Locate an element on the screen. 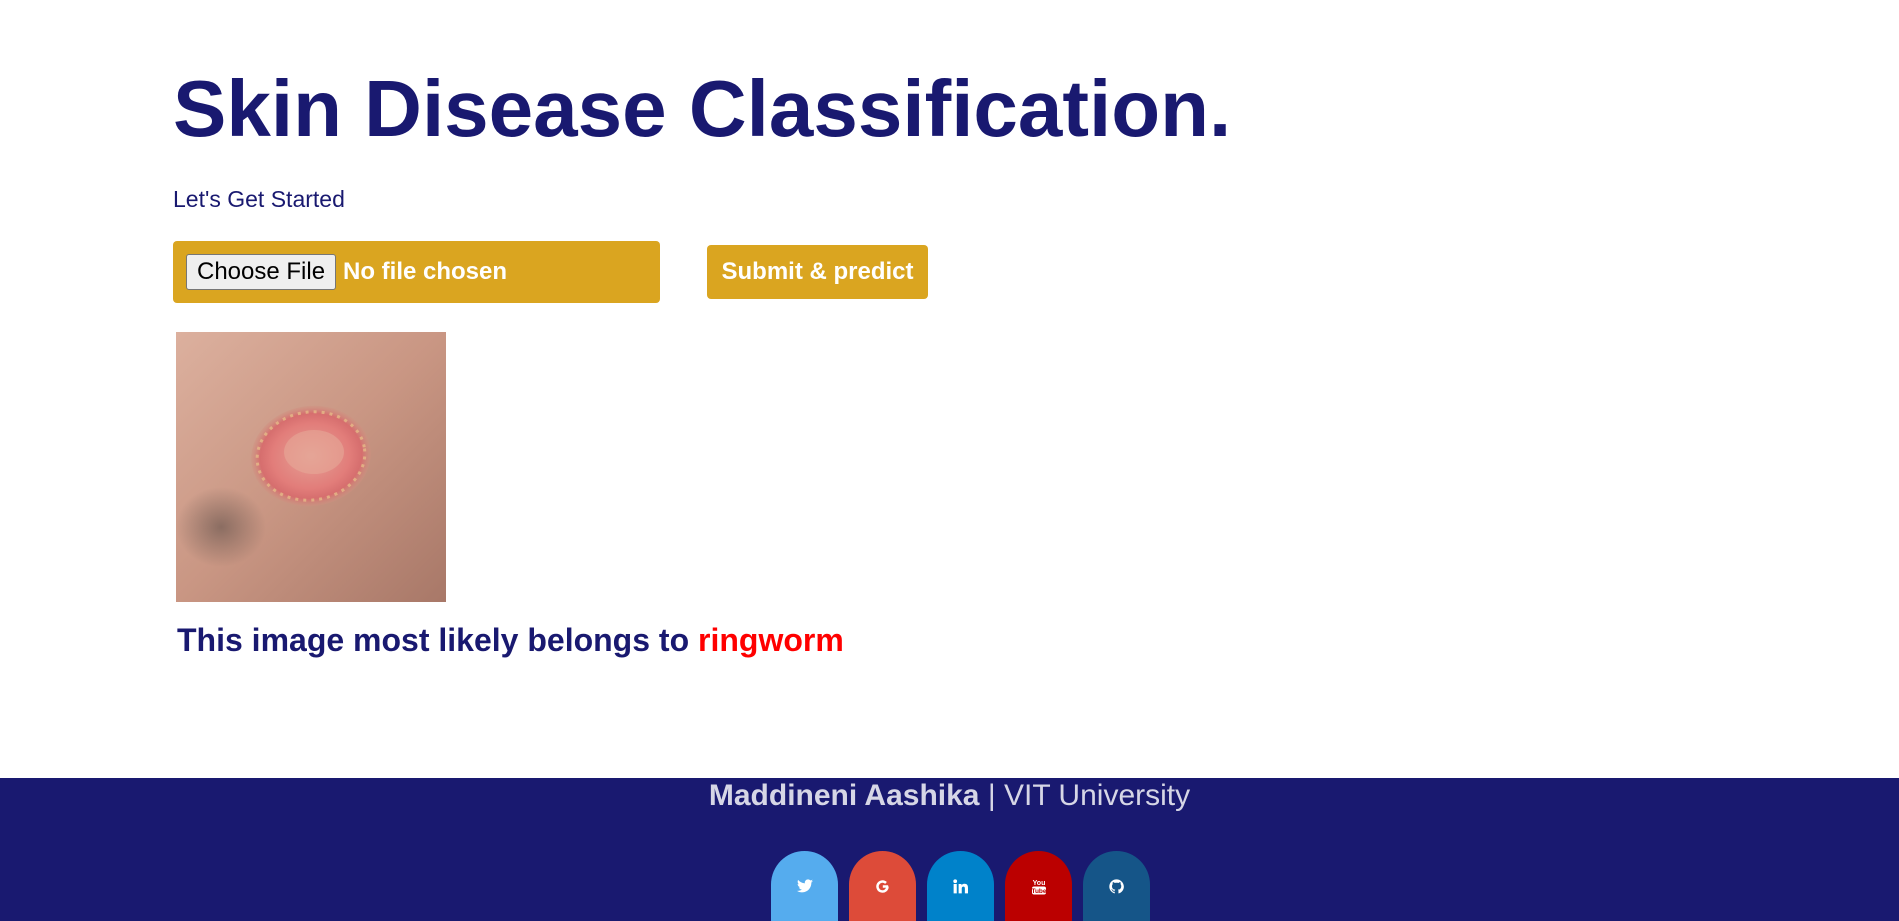 The image size is (1899, 921). page-subtitle: Let's Get Started is located at coordinates (259, 199).